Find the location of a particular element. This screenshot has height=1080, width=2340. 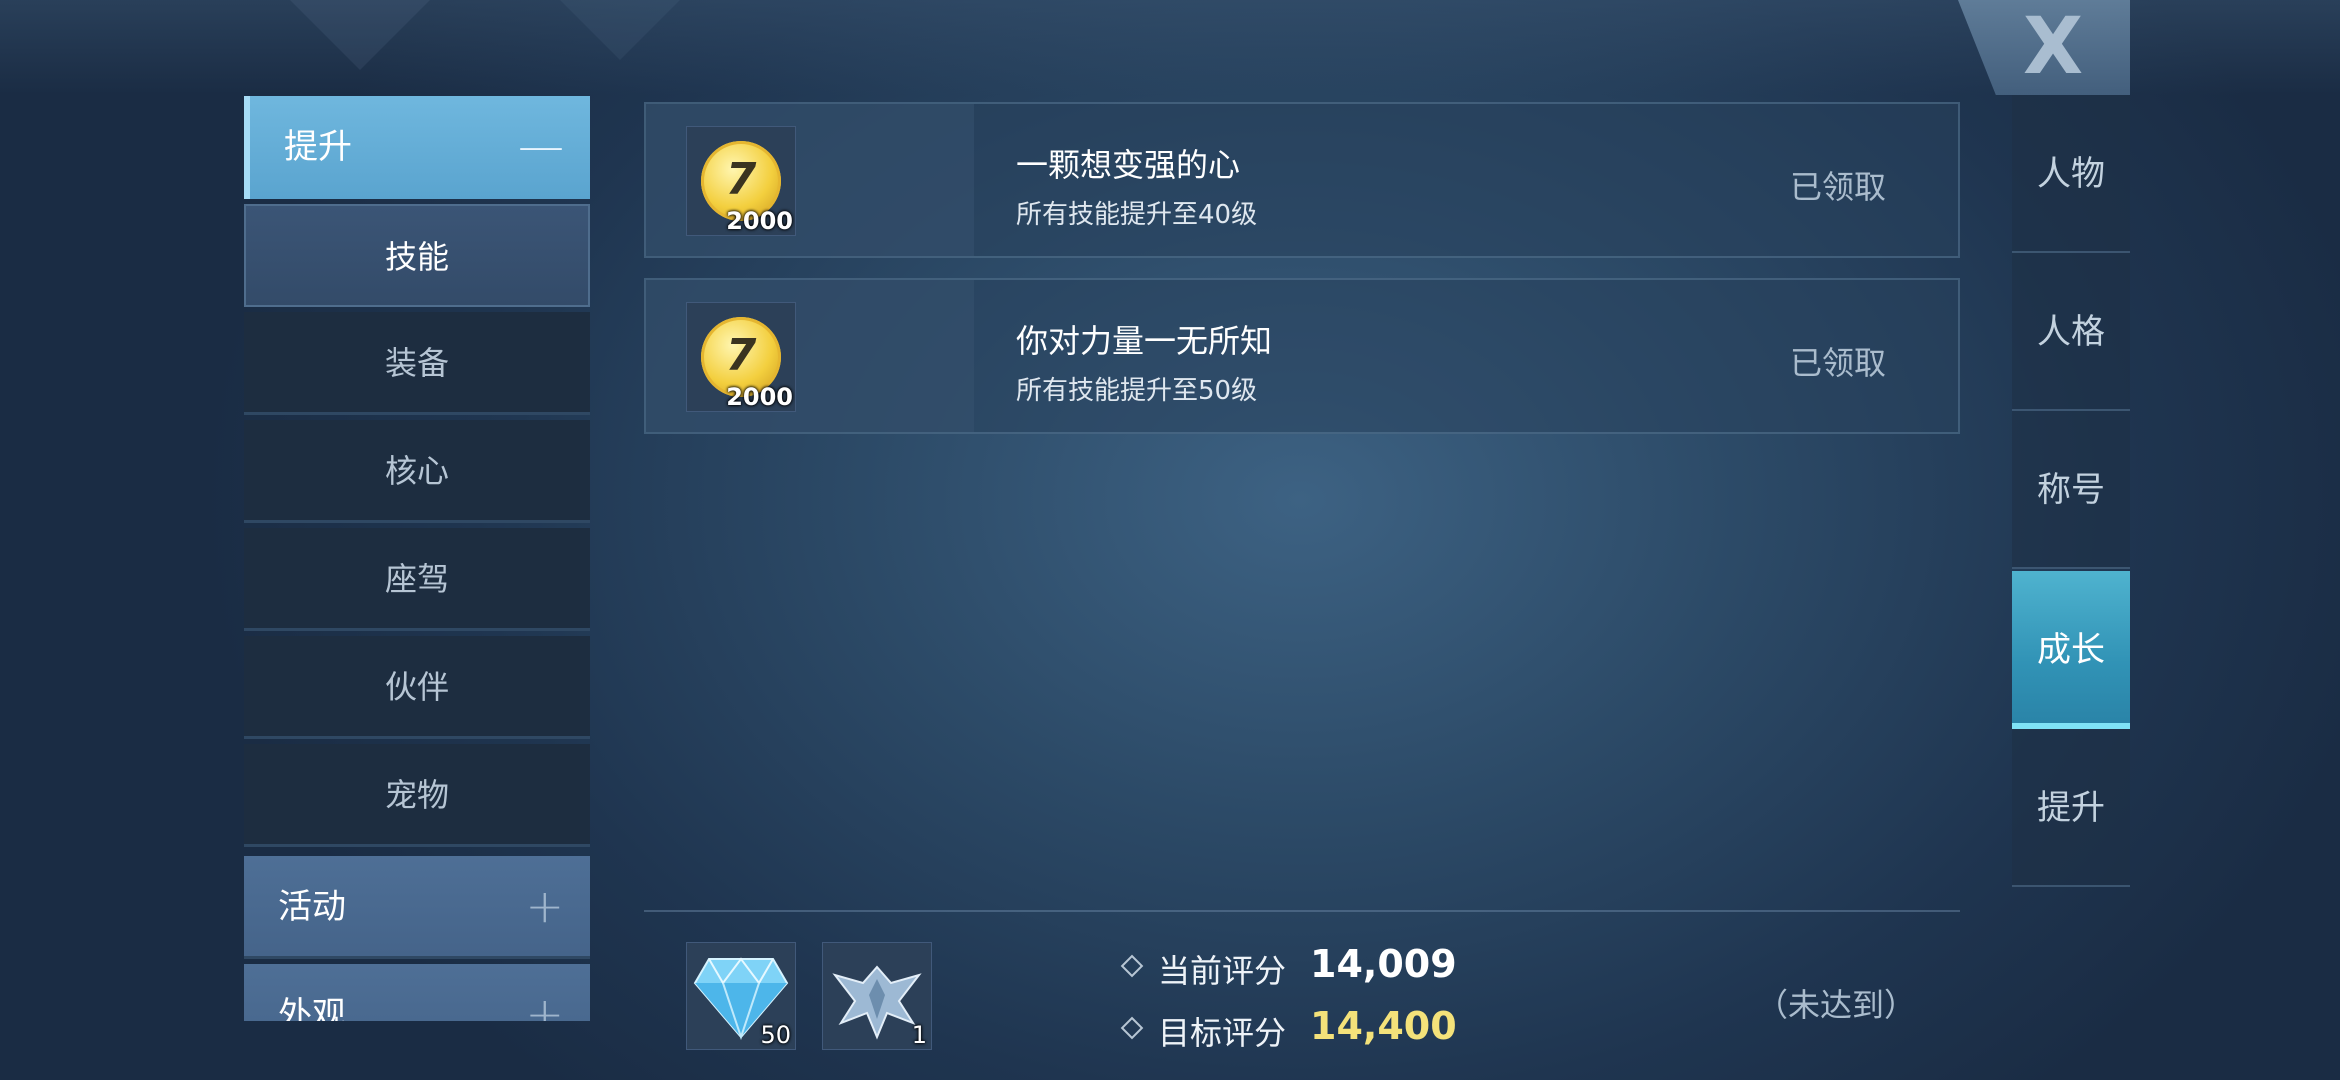

category-label: 活动 is located at coordinates (312, 907).